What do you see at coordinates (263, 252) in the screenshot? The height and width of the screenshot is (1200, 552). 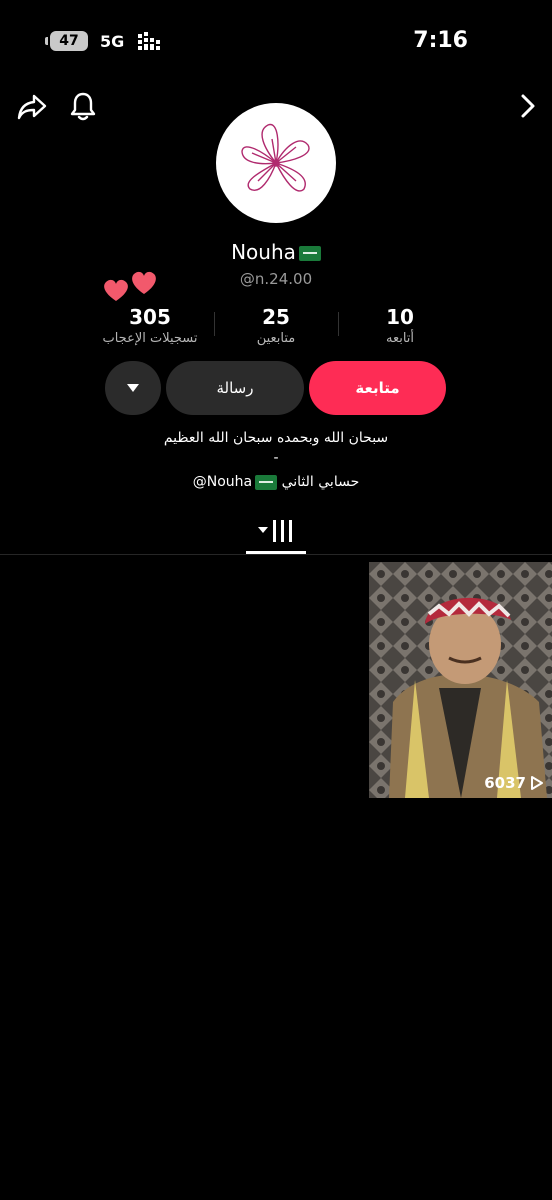 I see `display-name-text: Nouha` at bounding box center [263, 252].